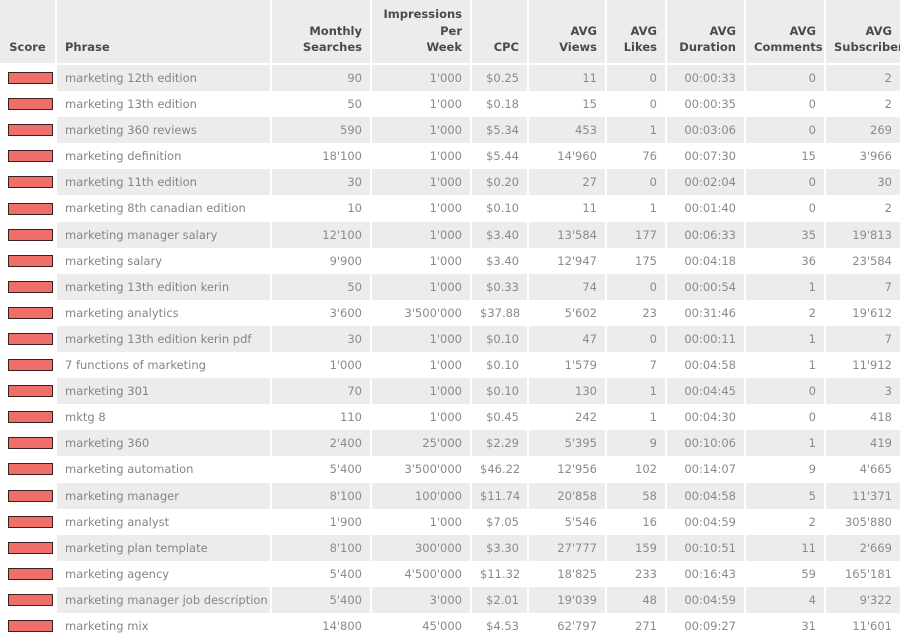  I want to click on column-header-avg-duration-line1: AVG, so click(722, 30).